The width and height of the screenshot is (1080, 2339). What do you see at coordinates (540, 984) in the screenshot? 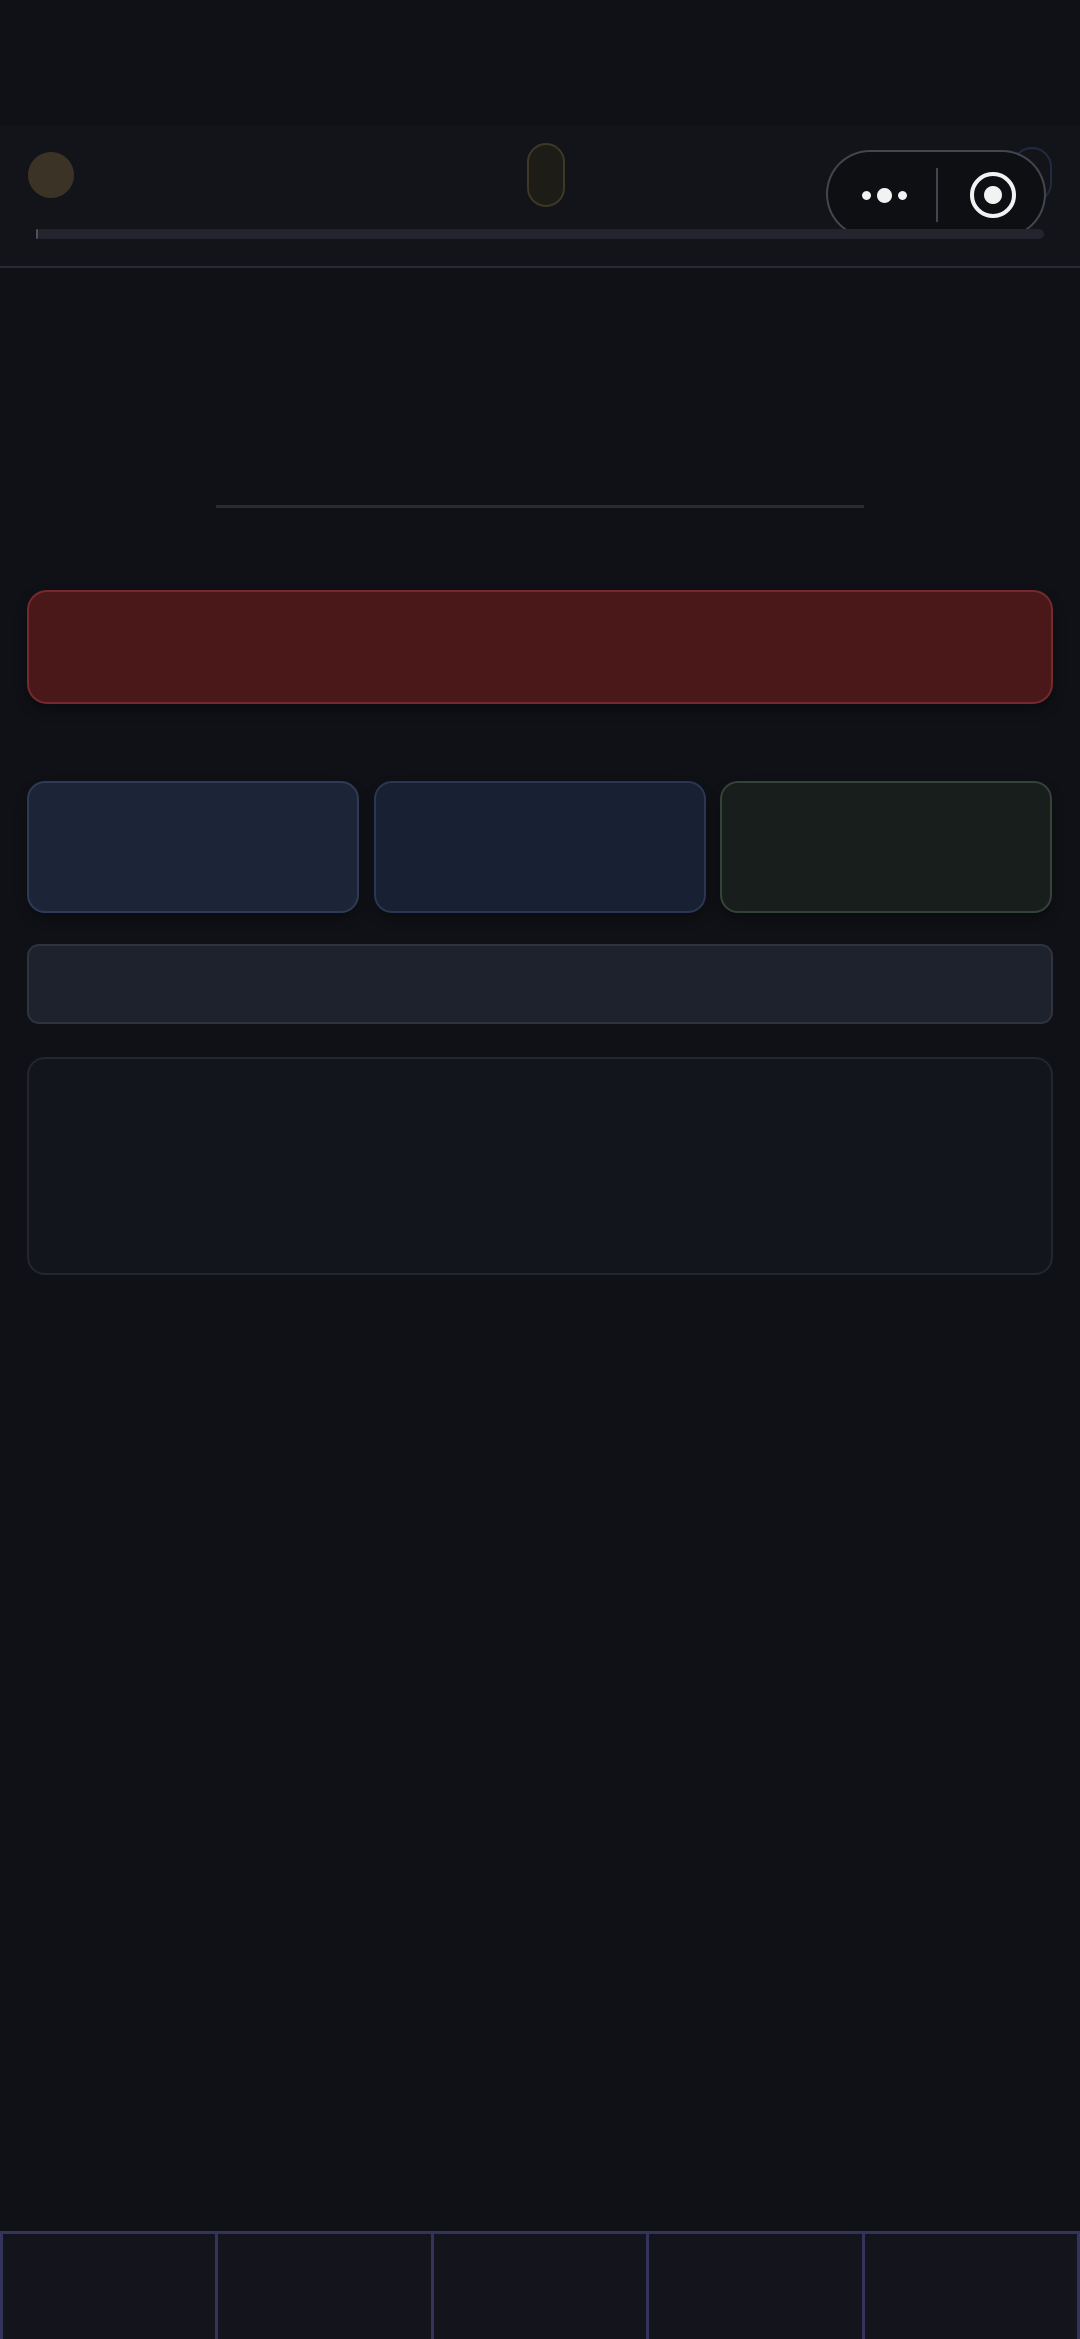
I see `info-bar` at bounding box center [540, 984].